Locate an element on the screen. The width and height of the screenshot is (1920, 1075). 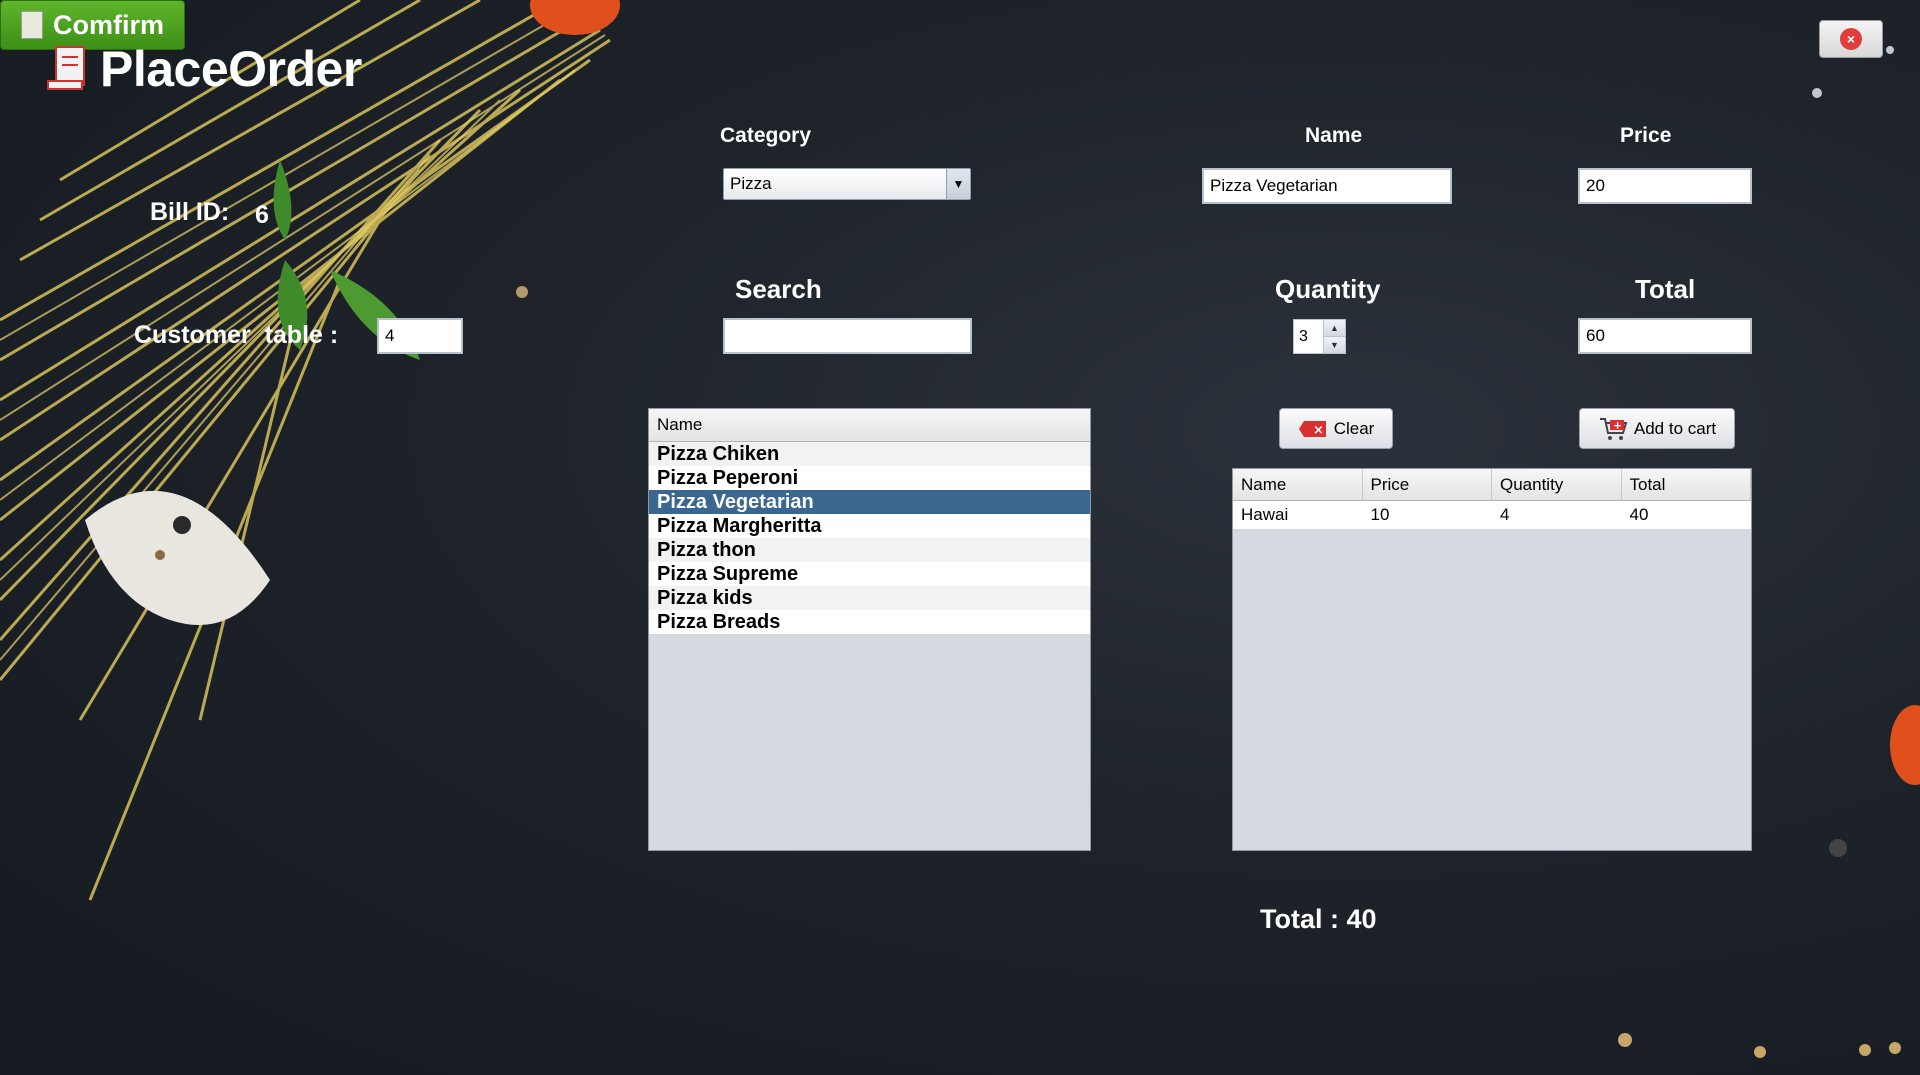
price-field: 20 is located at coordinates (1665, 186).